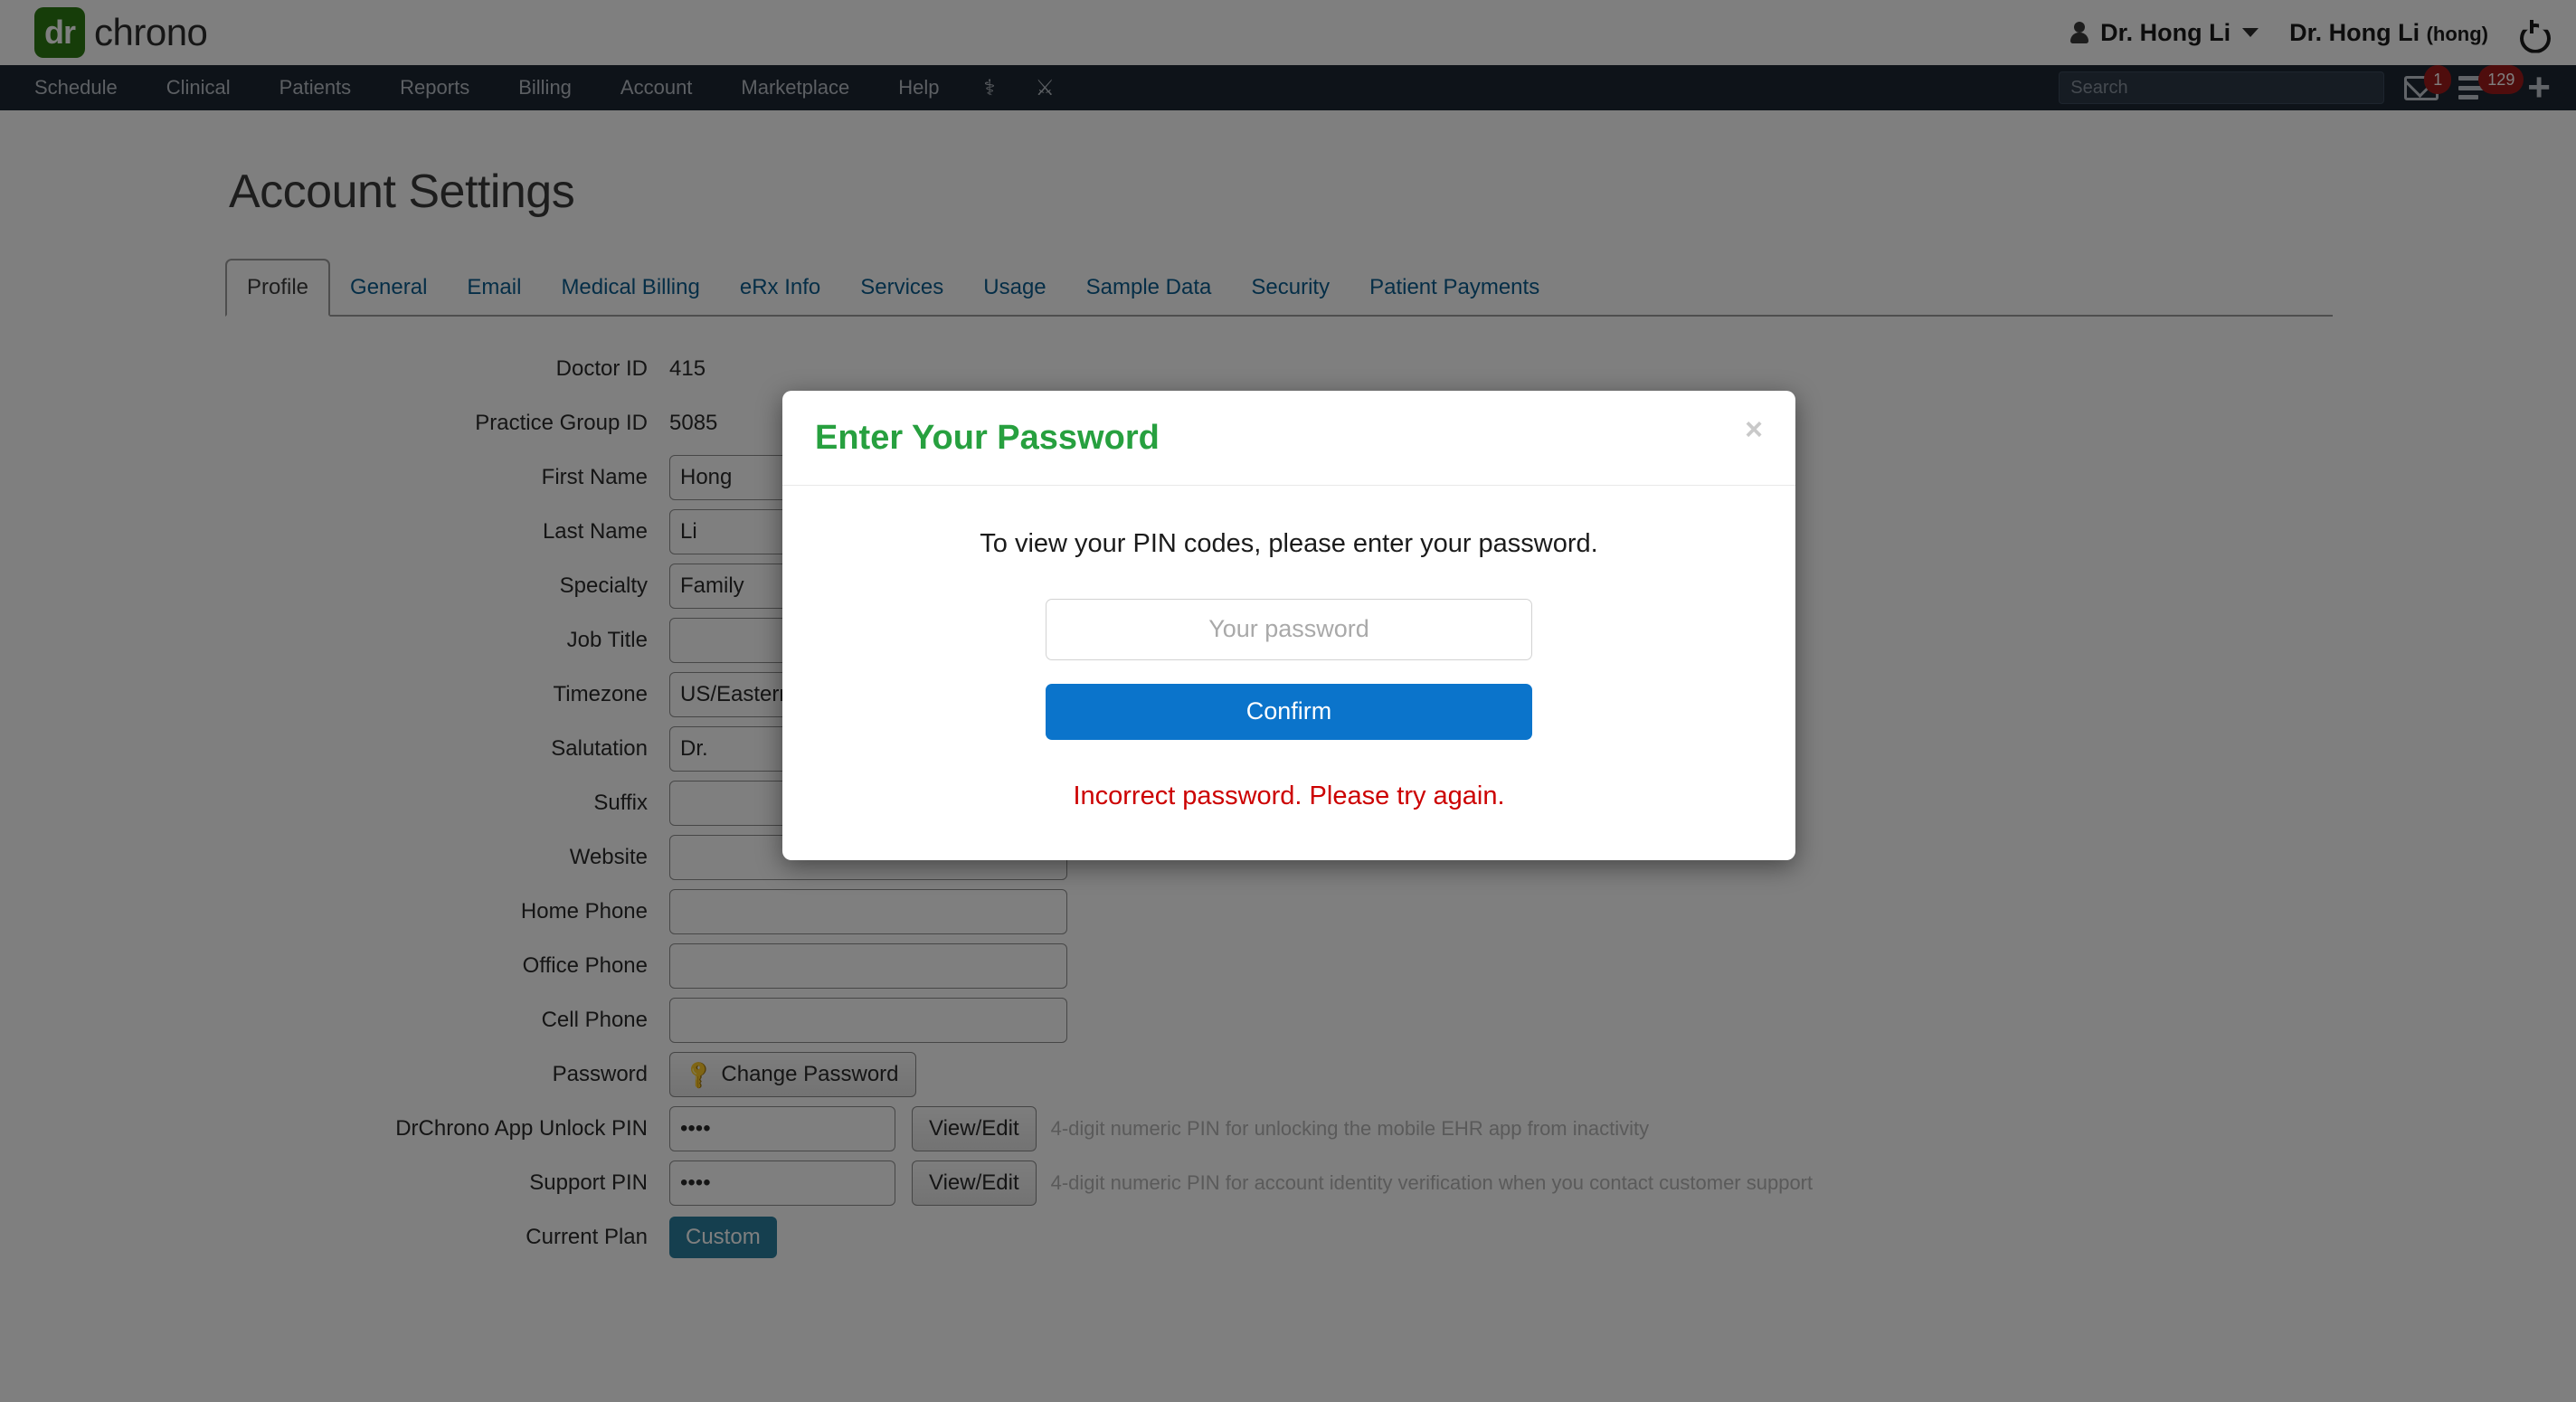  What do you see at coordinates (1754, 429) in the screenshot?
I see `close-icon: ×` at bounding box center [1754, 429].